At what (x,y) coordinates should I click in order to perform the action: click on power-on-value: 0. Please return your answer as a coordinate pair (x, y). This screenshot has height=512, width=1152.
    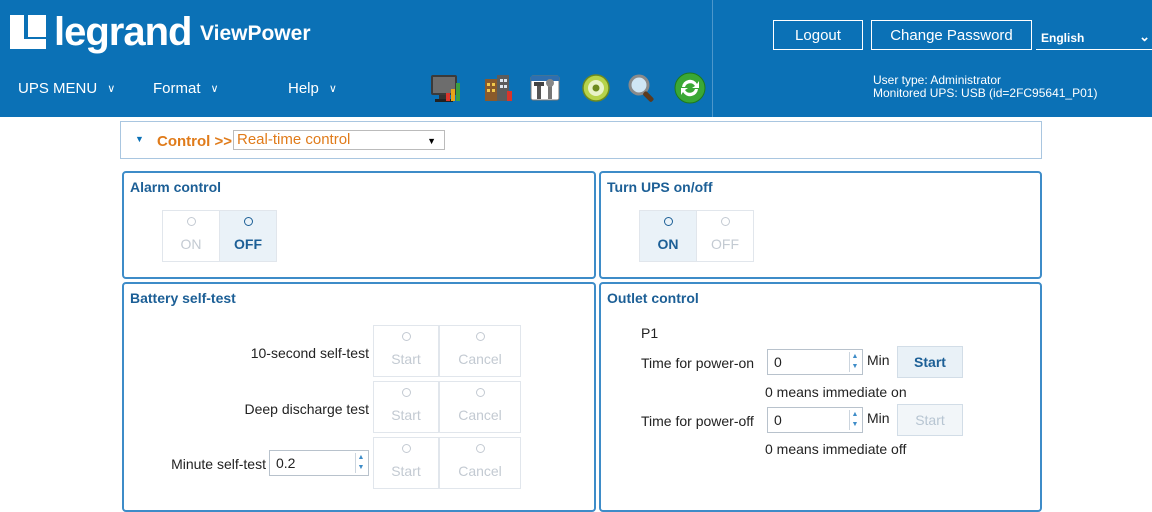
    Looking at the image, I should click on (778, 362).